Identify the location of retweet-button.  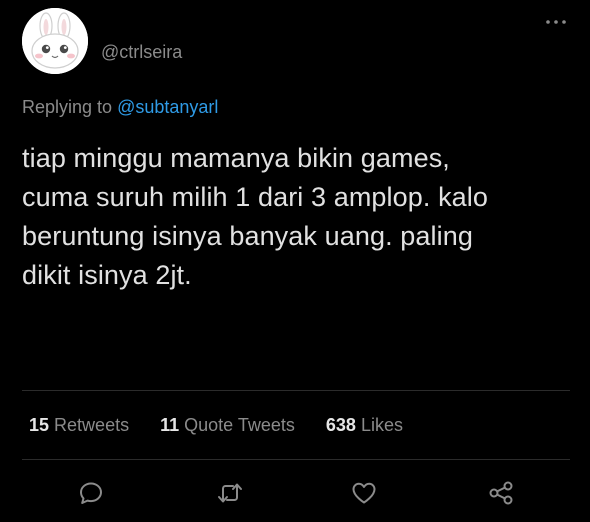
(230, 493).